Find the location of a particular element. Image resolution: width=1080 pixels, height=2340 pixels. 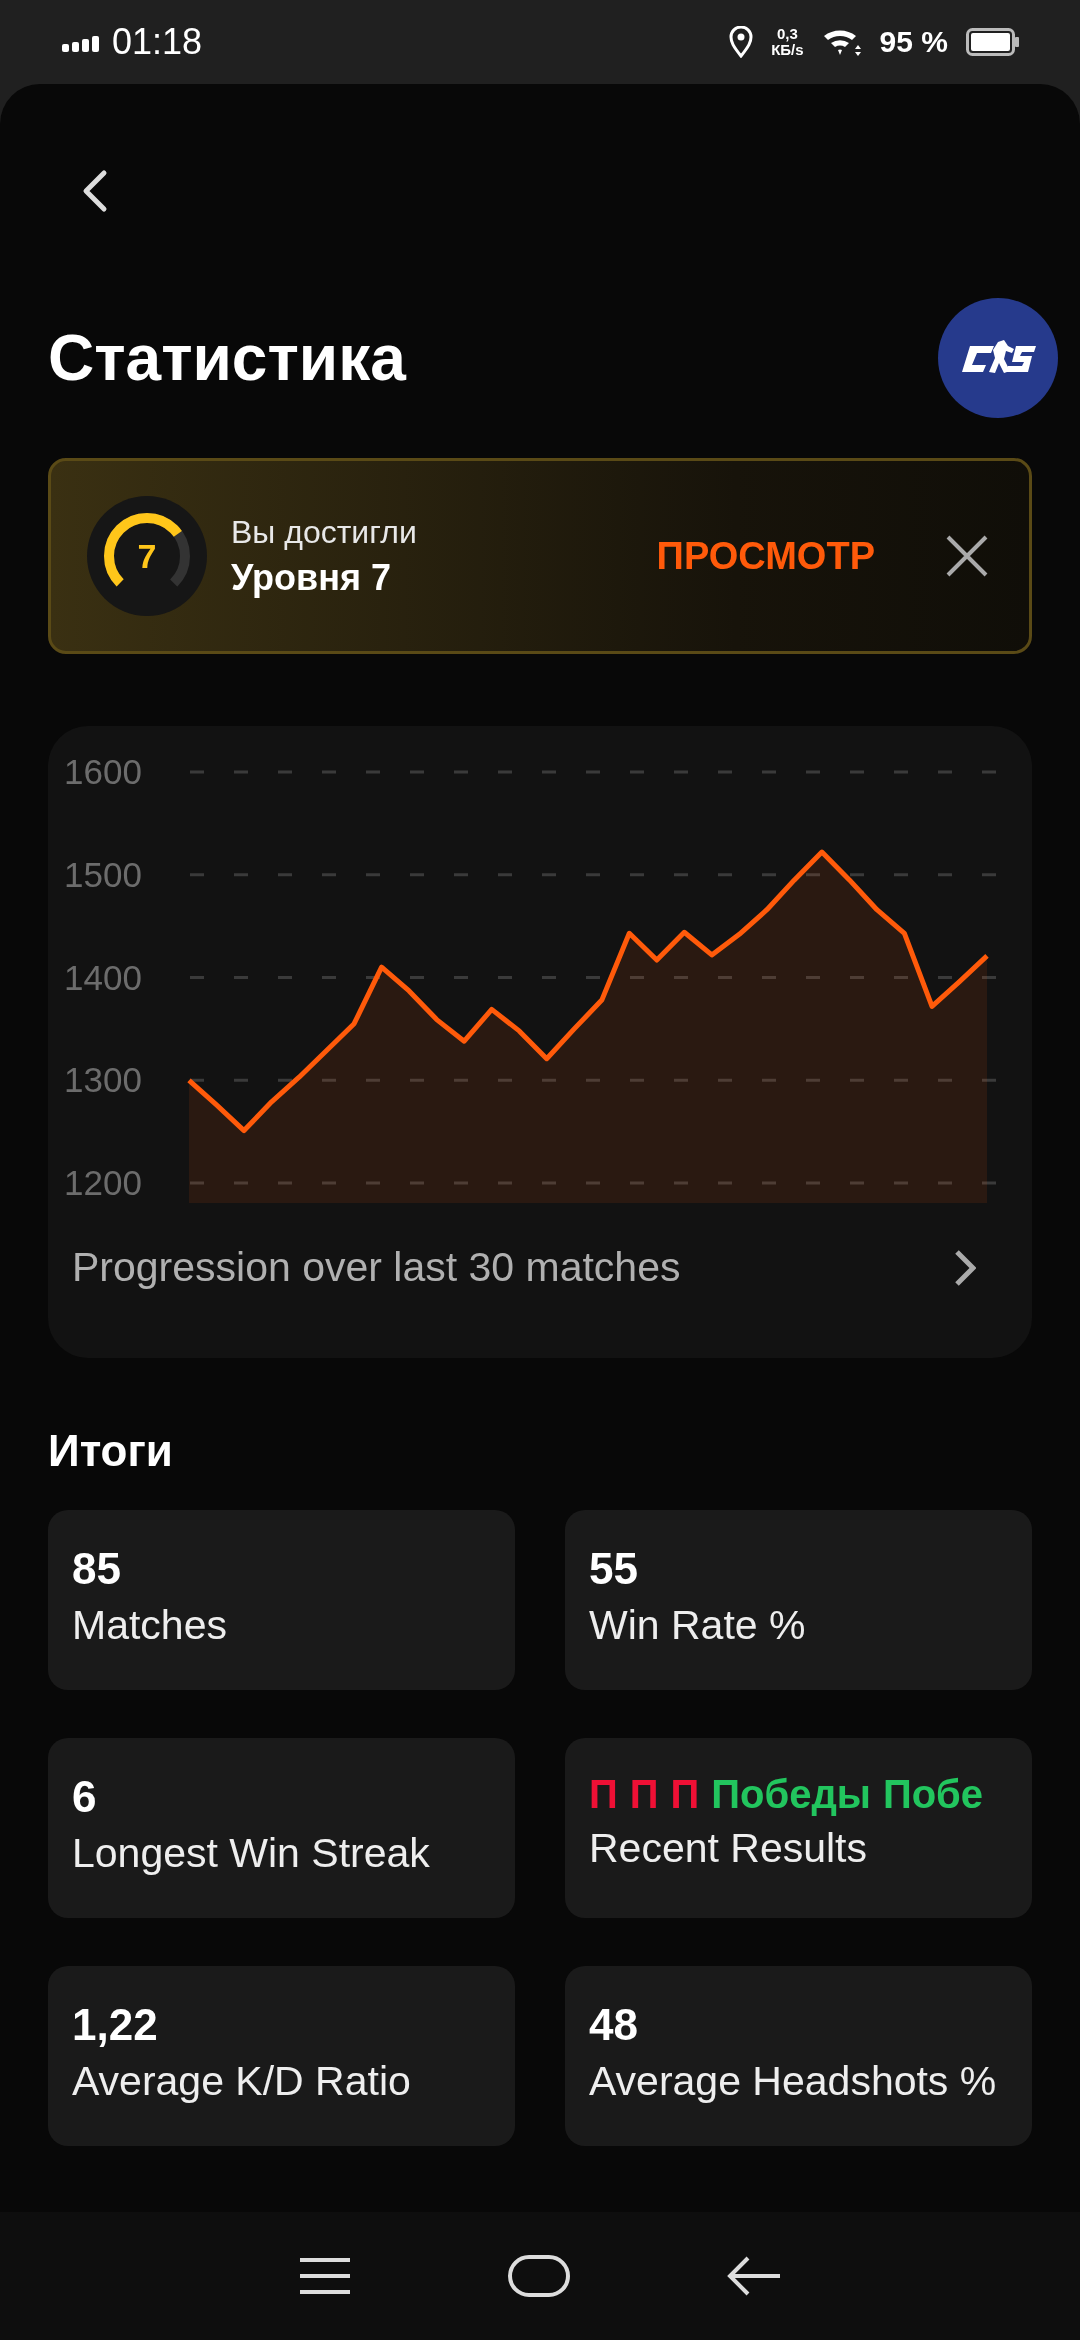

chart-caption: Progression over last 30 matches is located at coordinates (376, 1267).